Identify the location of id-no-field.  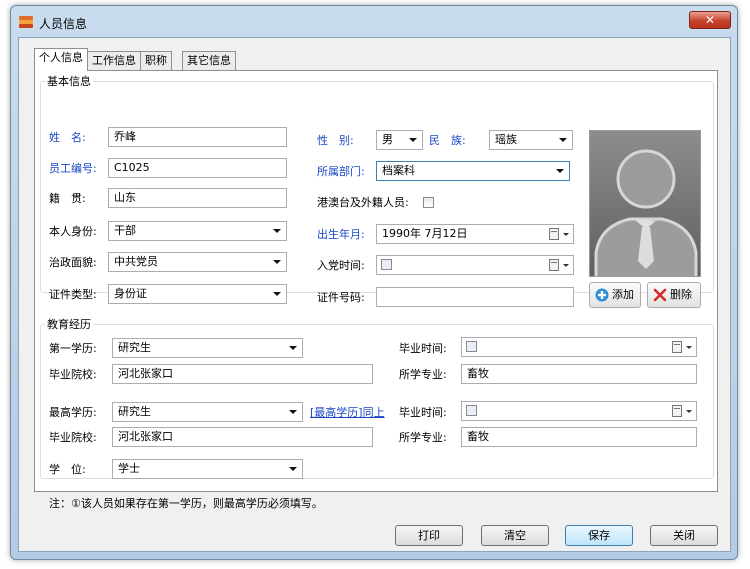
(475, 297).